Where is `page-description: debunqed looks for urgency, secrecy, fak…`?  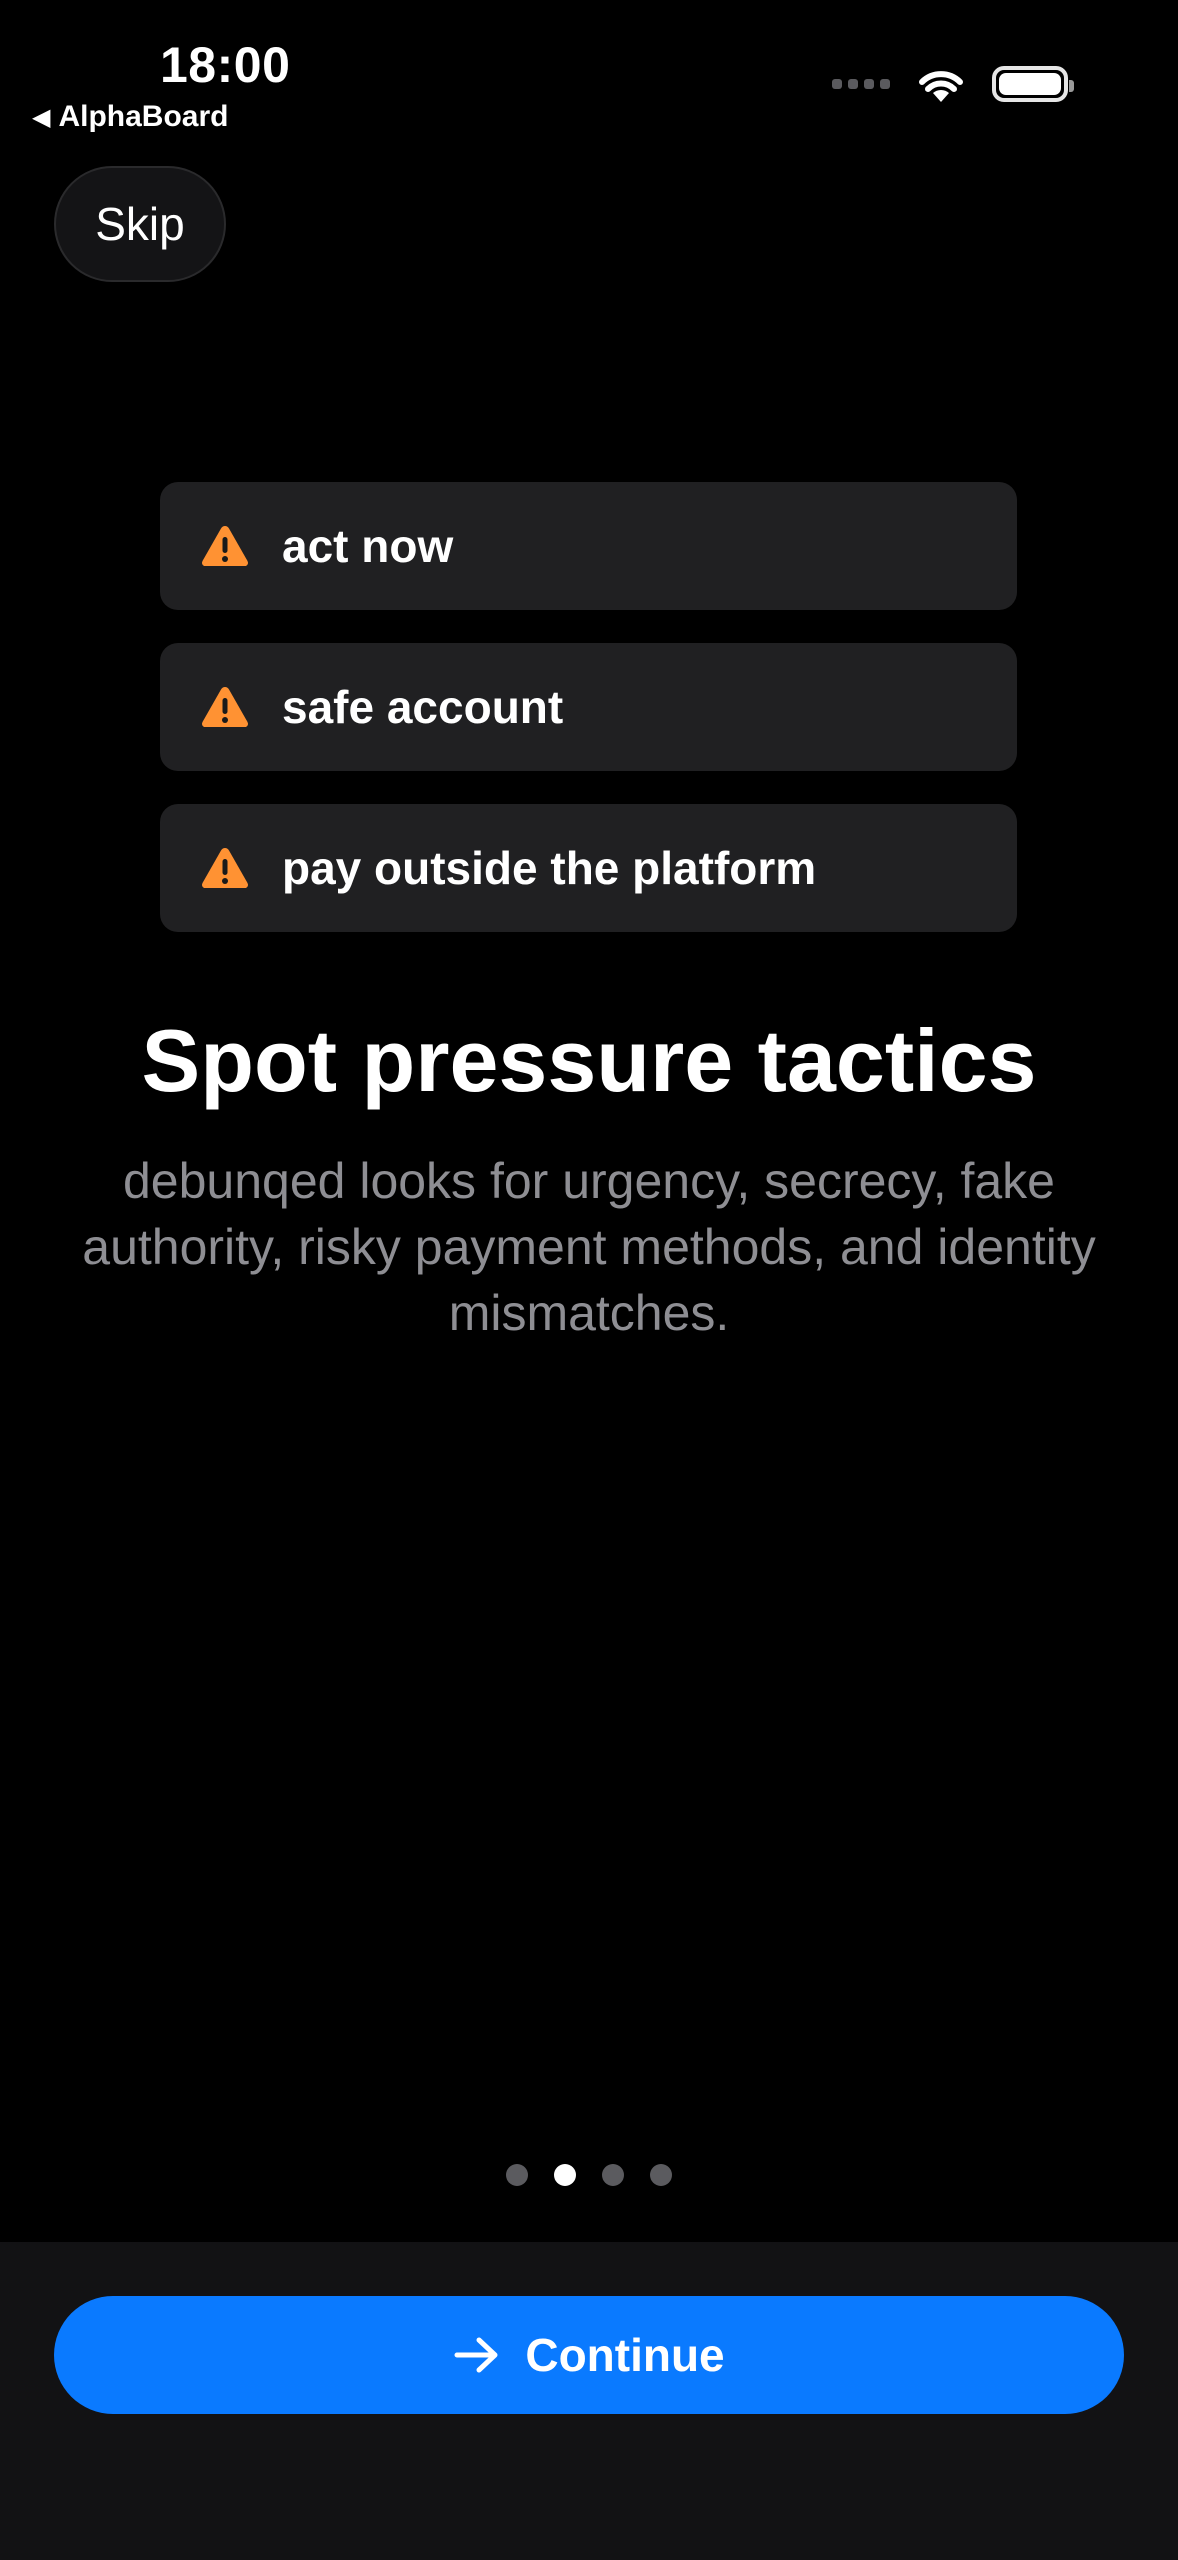
page-description: debunqed looks for urgency, secrecy, fak… is located at coordinates (589, 1247).